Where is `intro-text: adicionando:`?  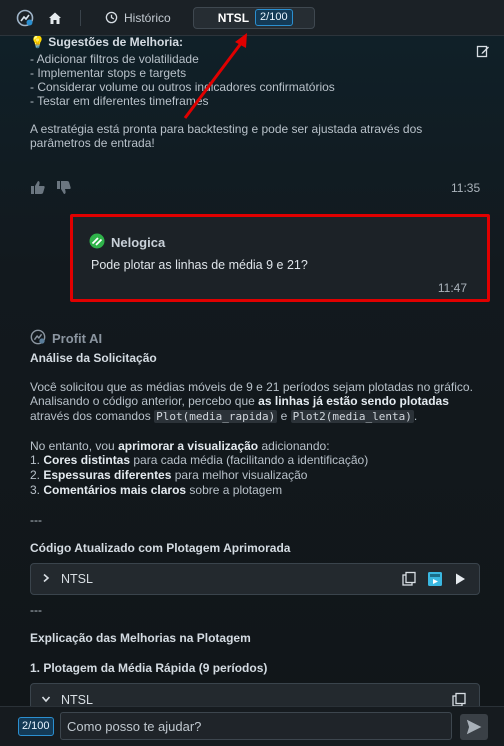 intro-text: adicionando: is located at coordinates (294, 446).